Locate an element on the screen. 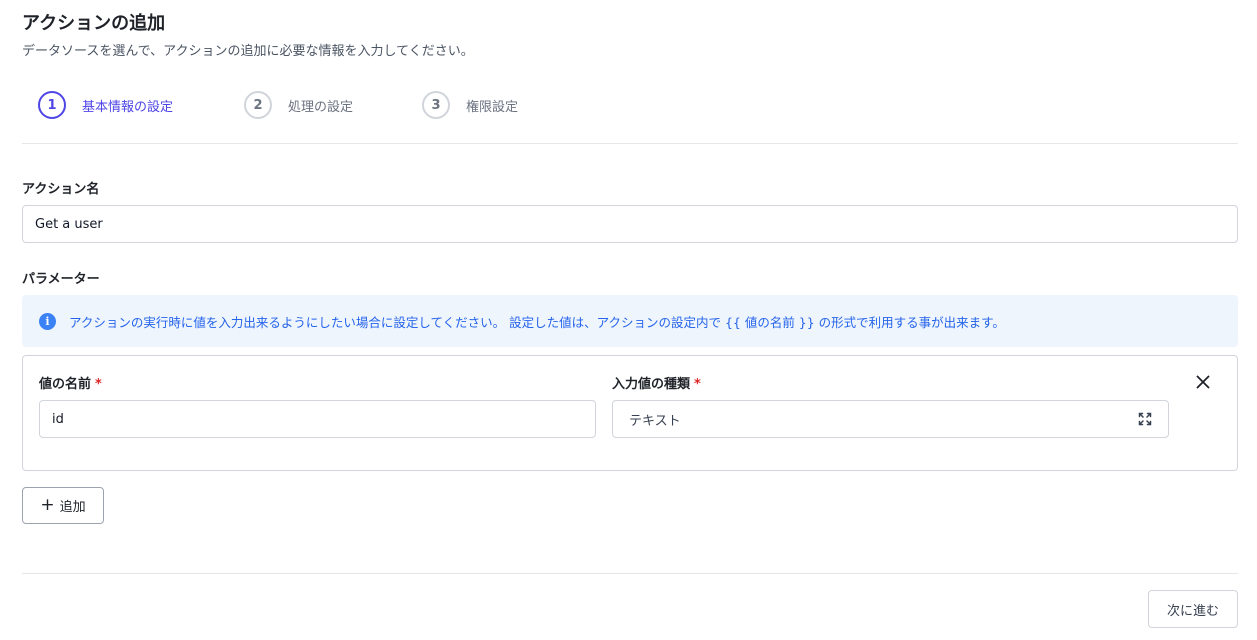  value-name-label: 値の名前 * is located at coordinates (70, 382).